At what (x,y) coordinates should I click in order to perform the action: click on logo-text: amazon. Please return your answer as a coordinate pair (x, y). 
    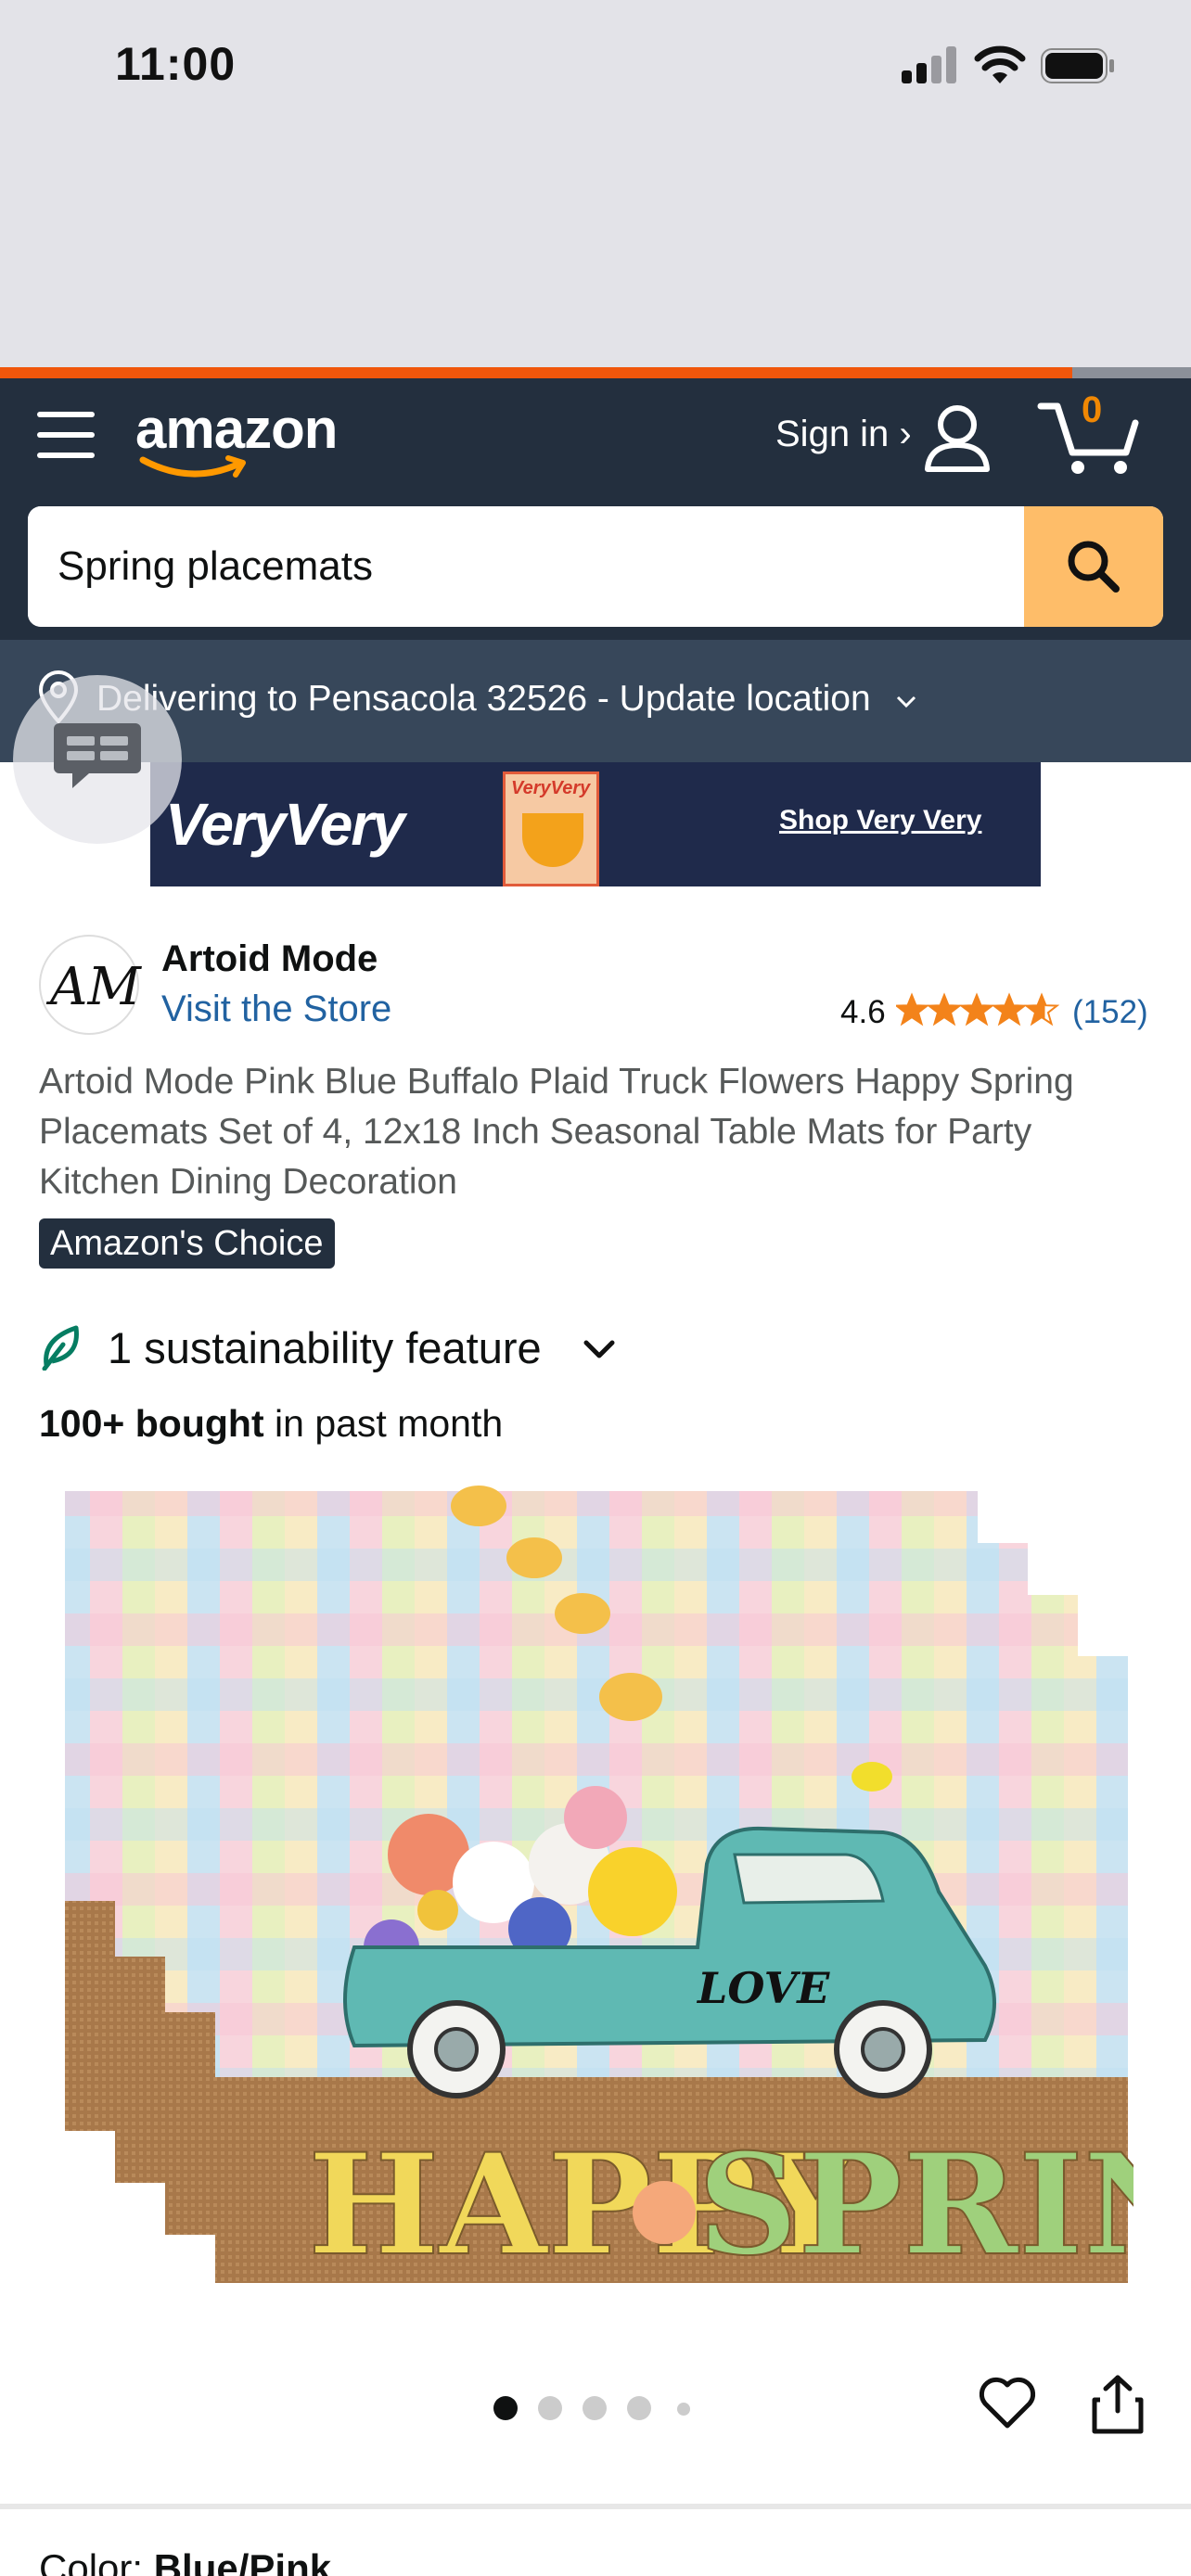
    Looking at the image, I should click on (236, 429).